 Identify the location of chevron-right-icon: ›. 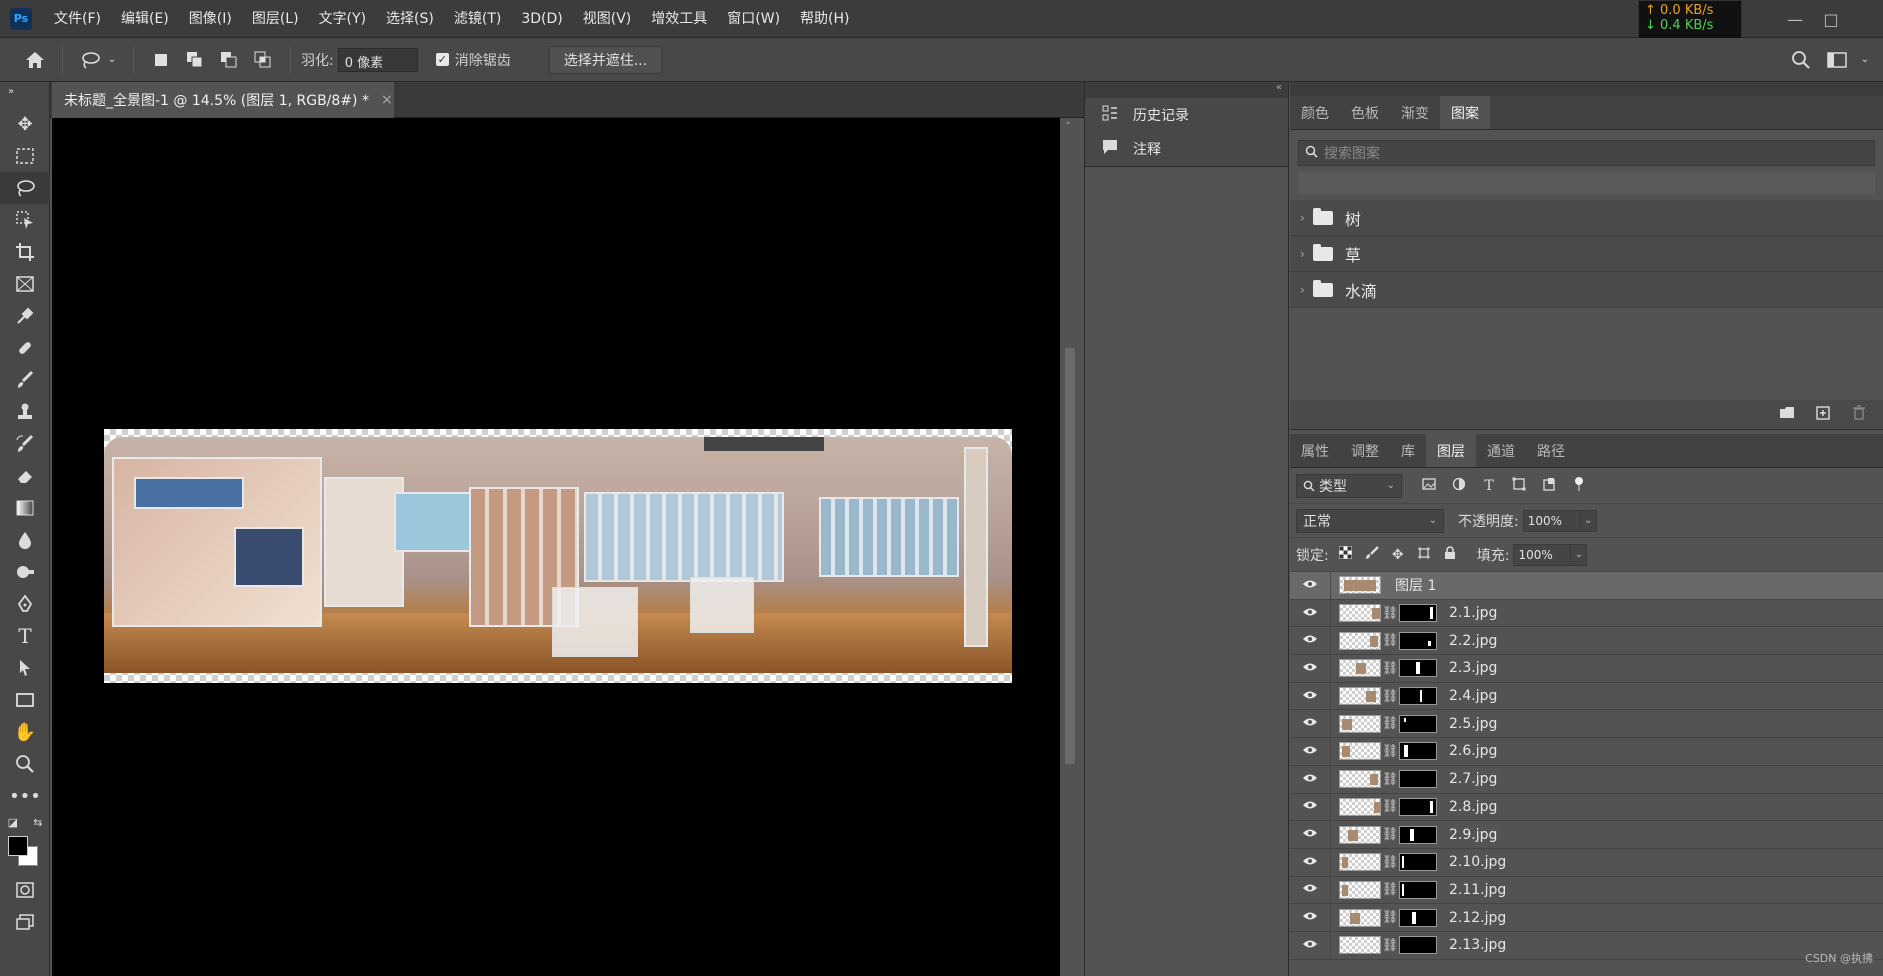
(1302, 254).